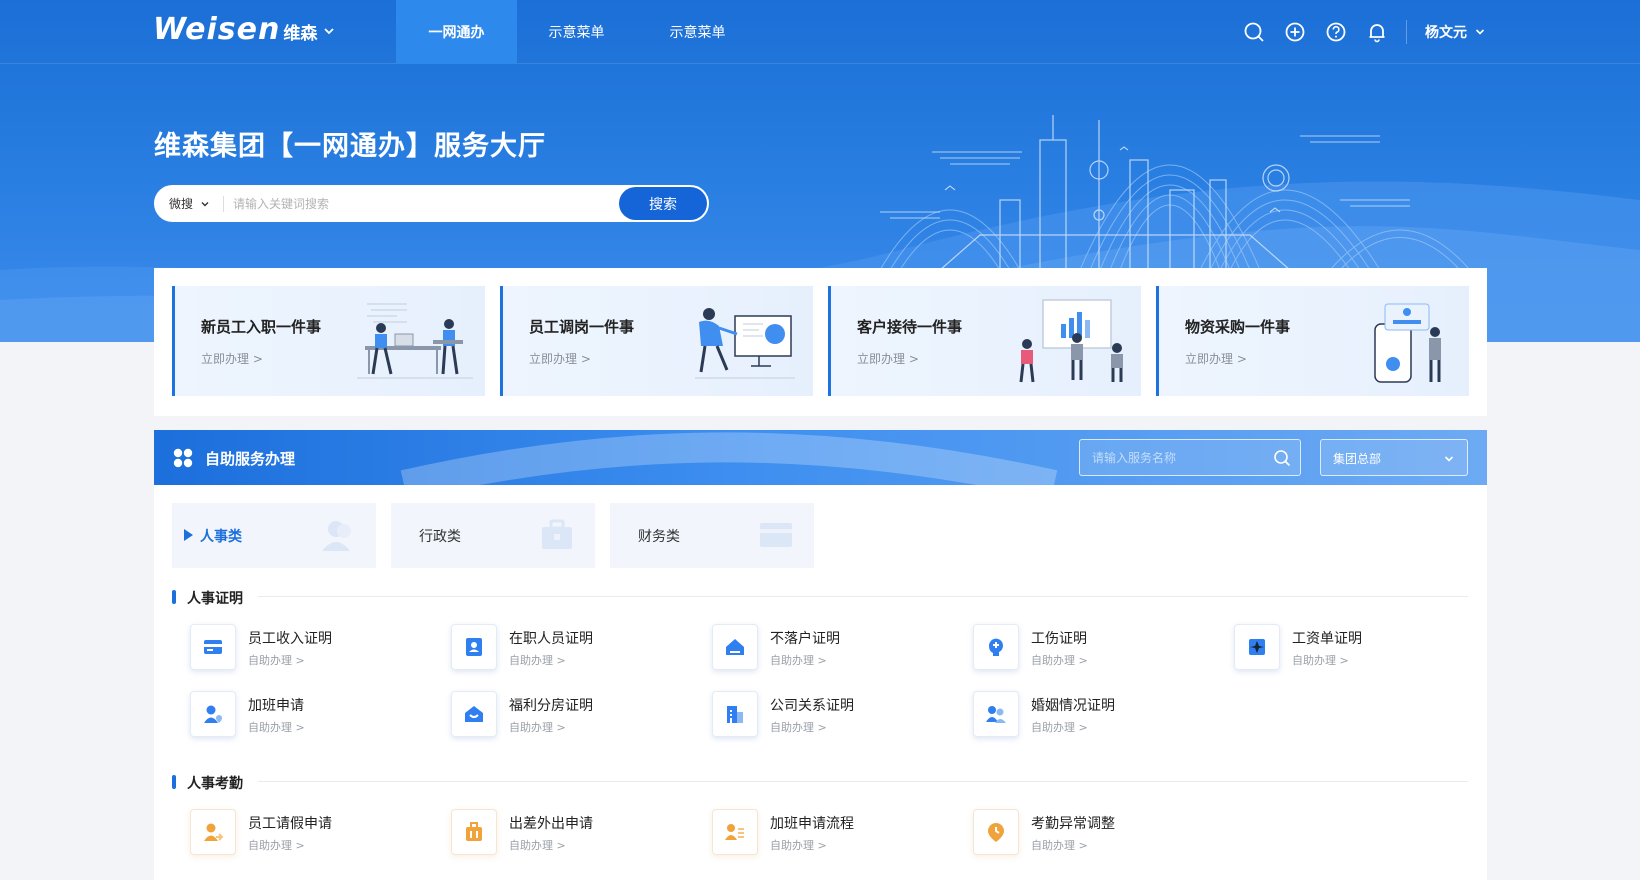  Describe the element at coordinates (423, 204) in the screenshot. I see `search-input` at that location.